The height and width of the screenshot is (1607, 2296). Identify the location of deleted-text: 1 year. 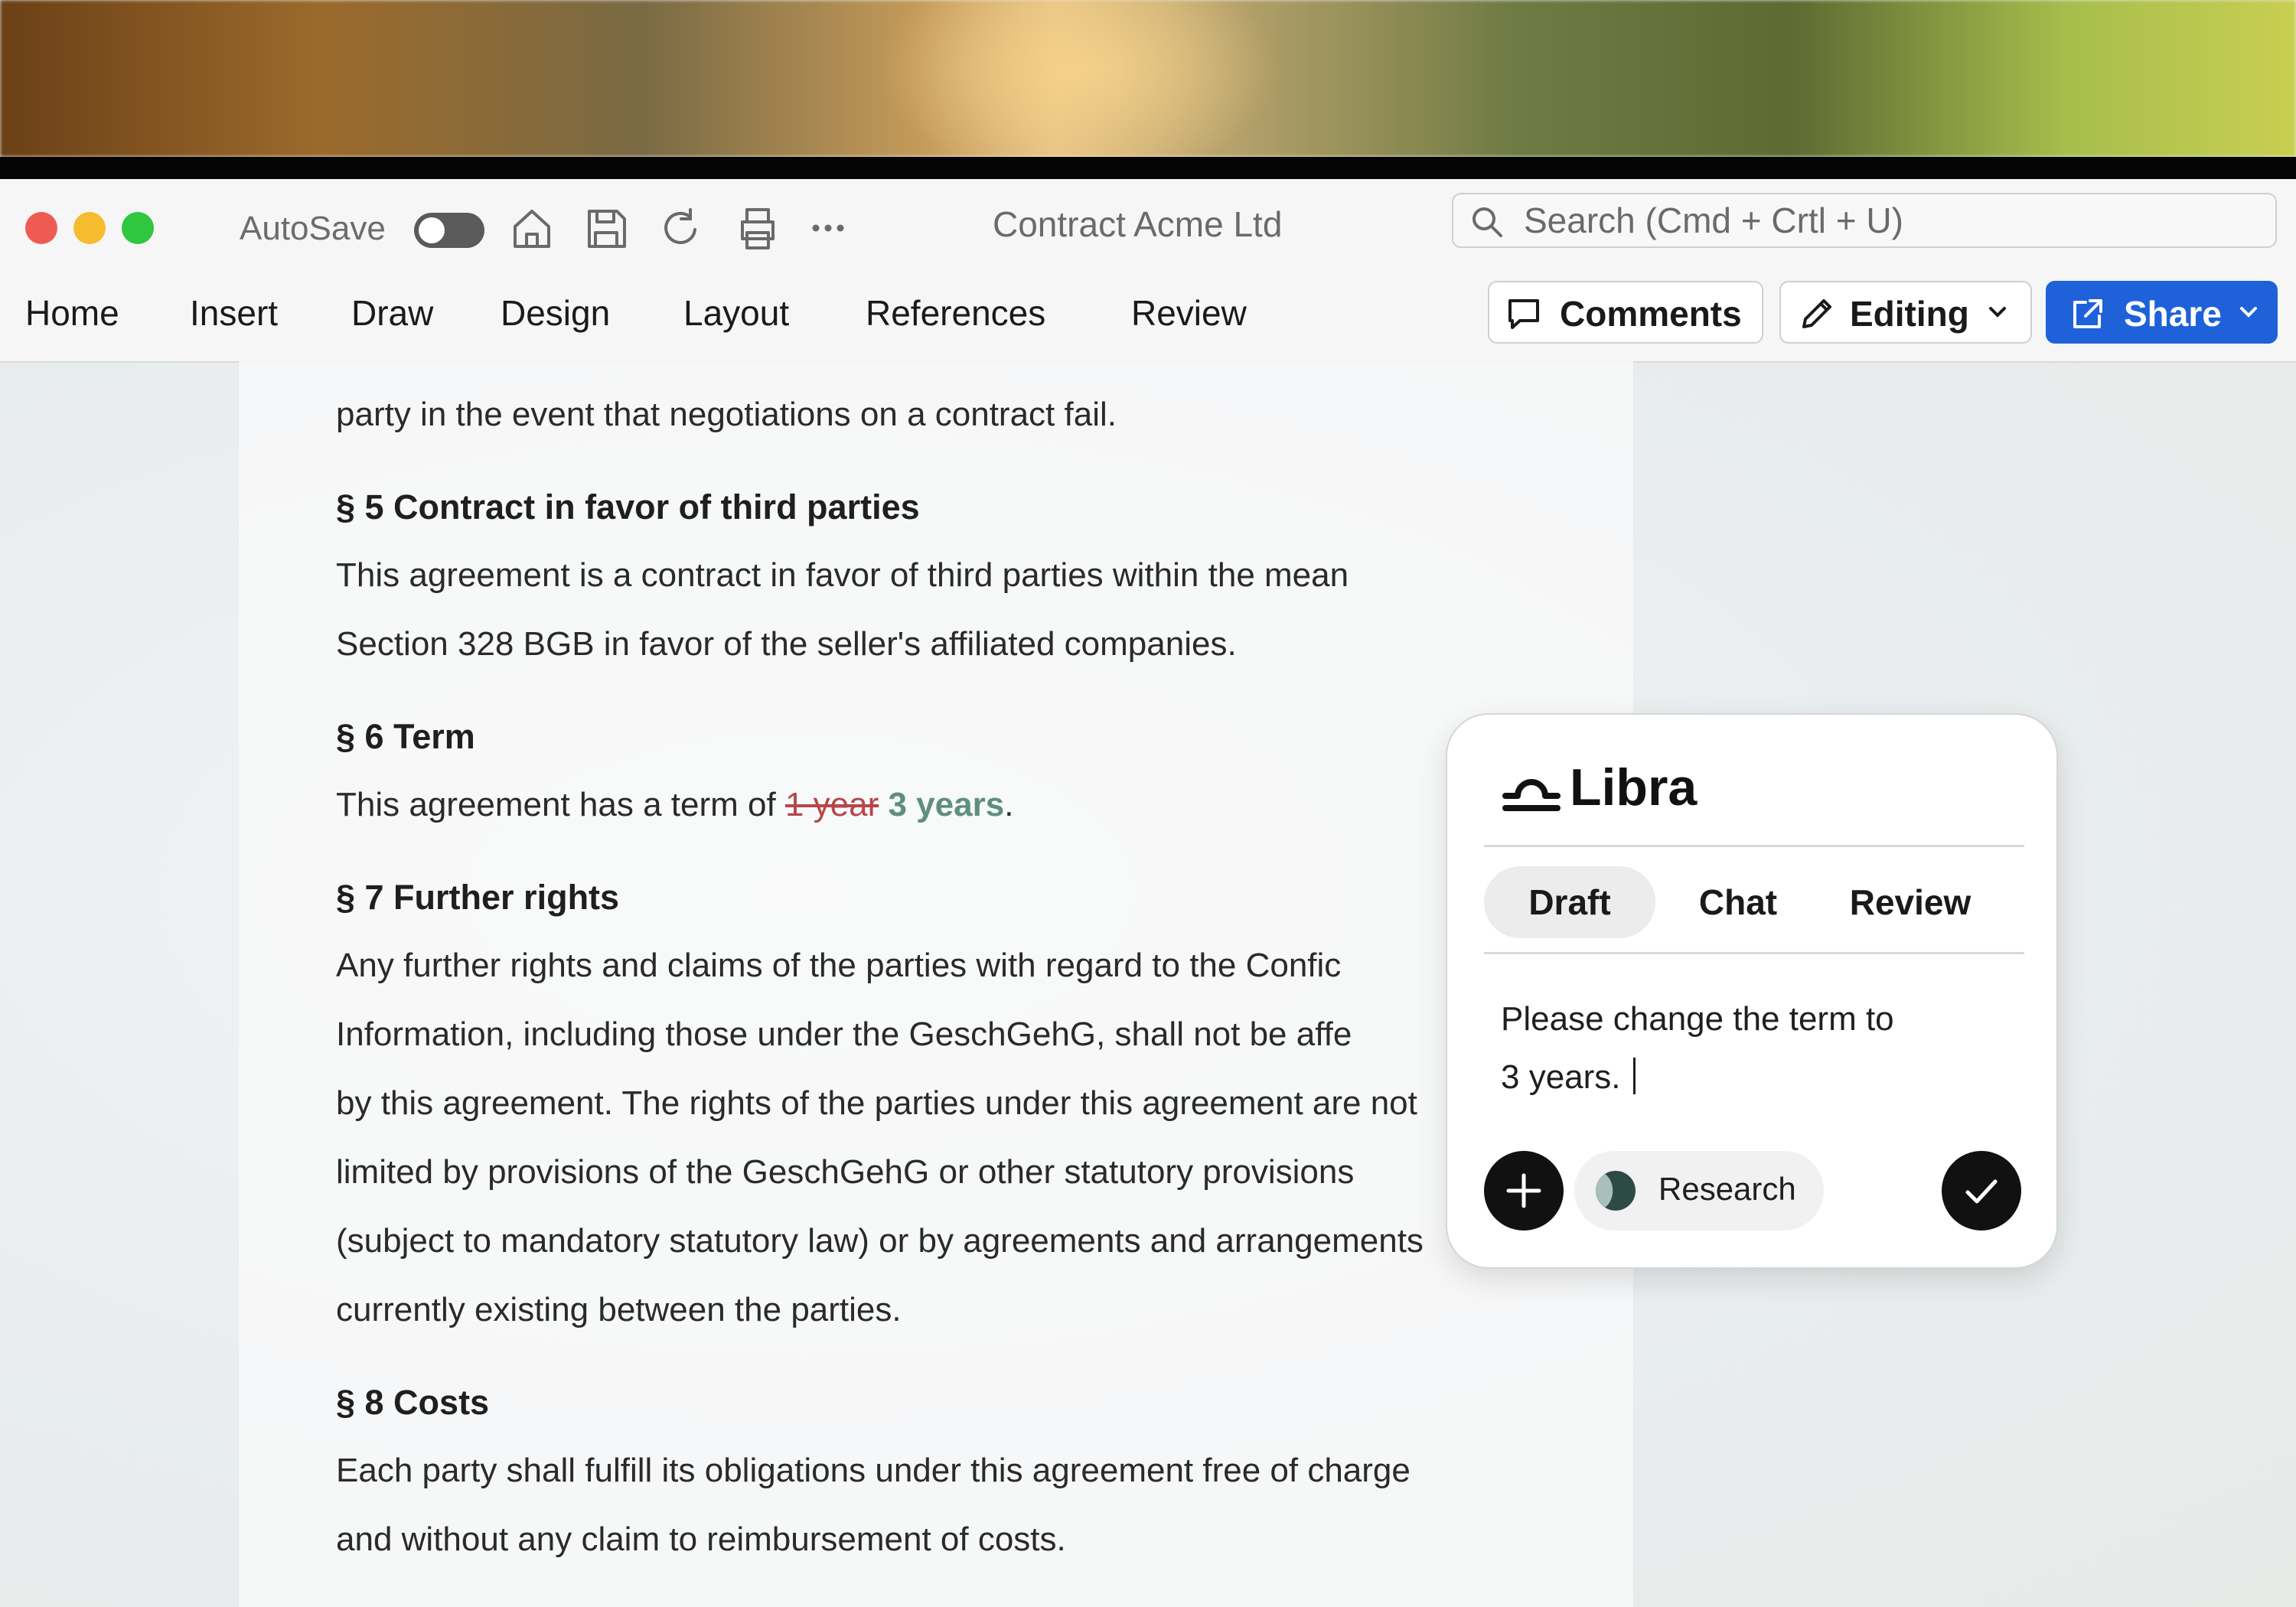
(832, 805).